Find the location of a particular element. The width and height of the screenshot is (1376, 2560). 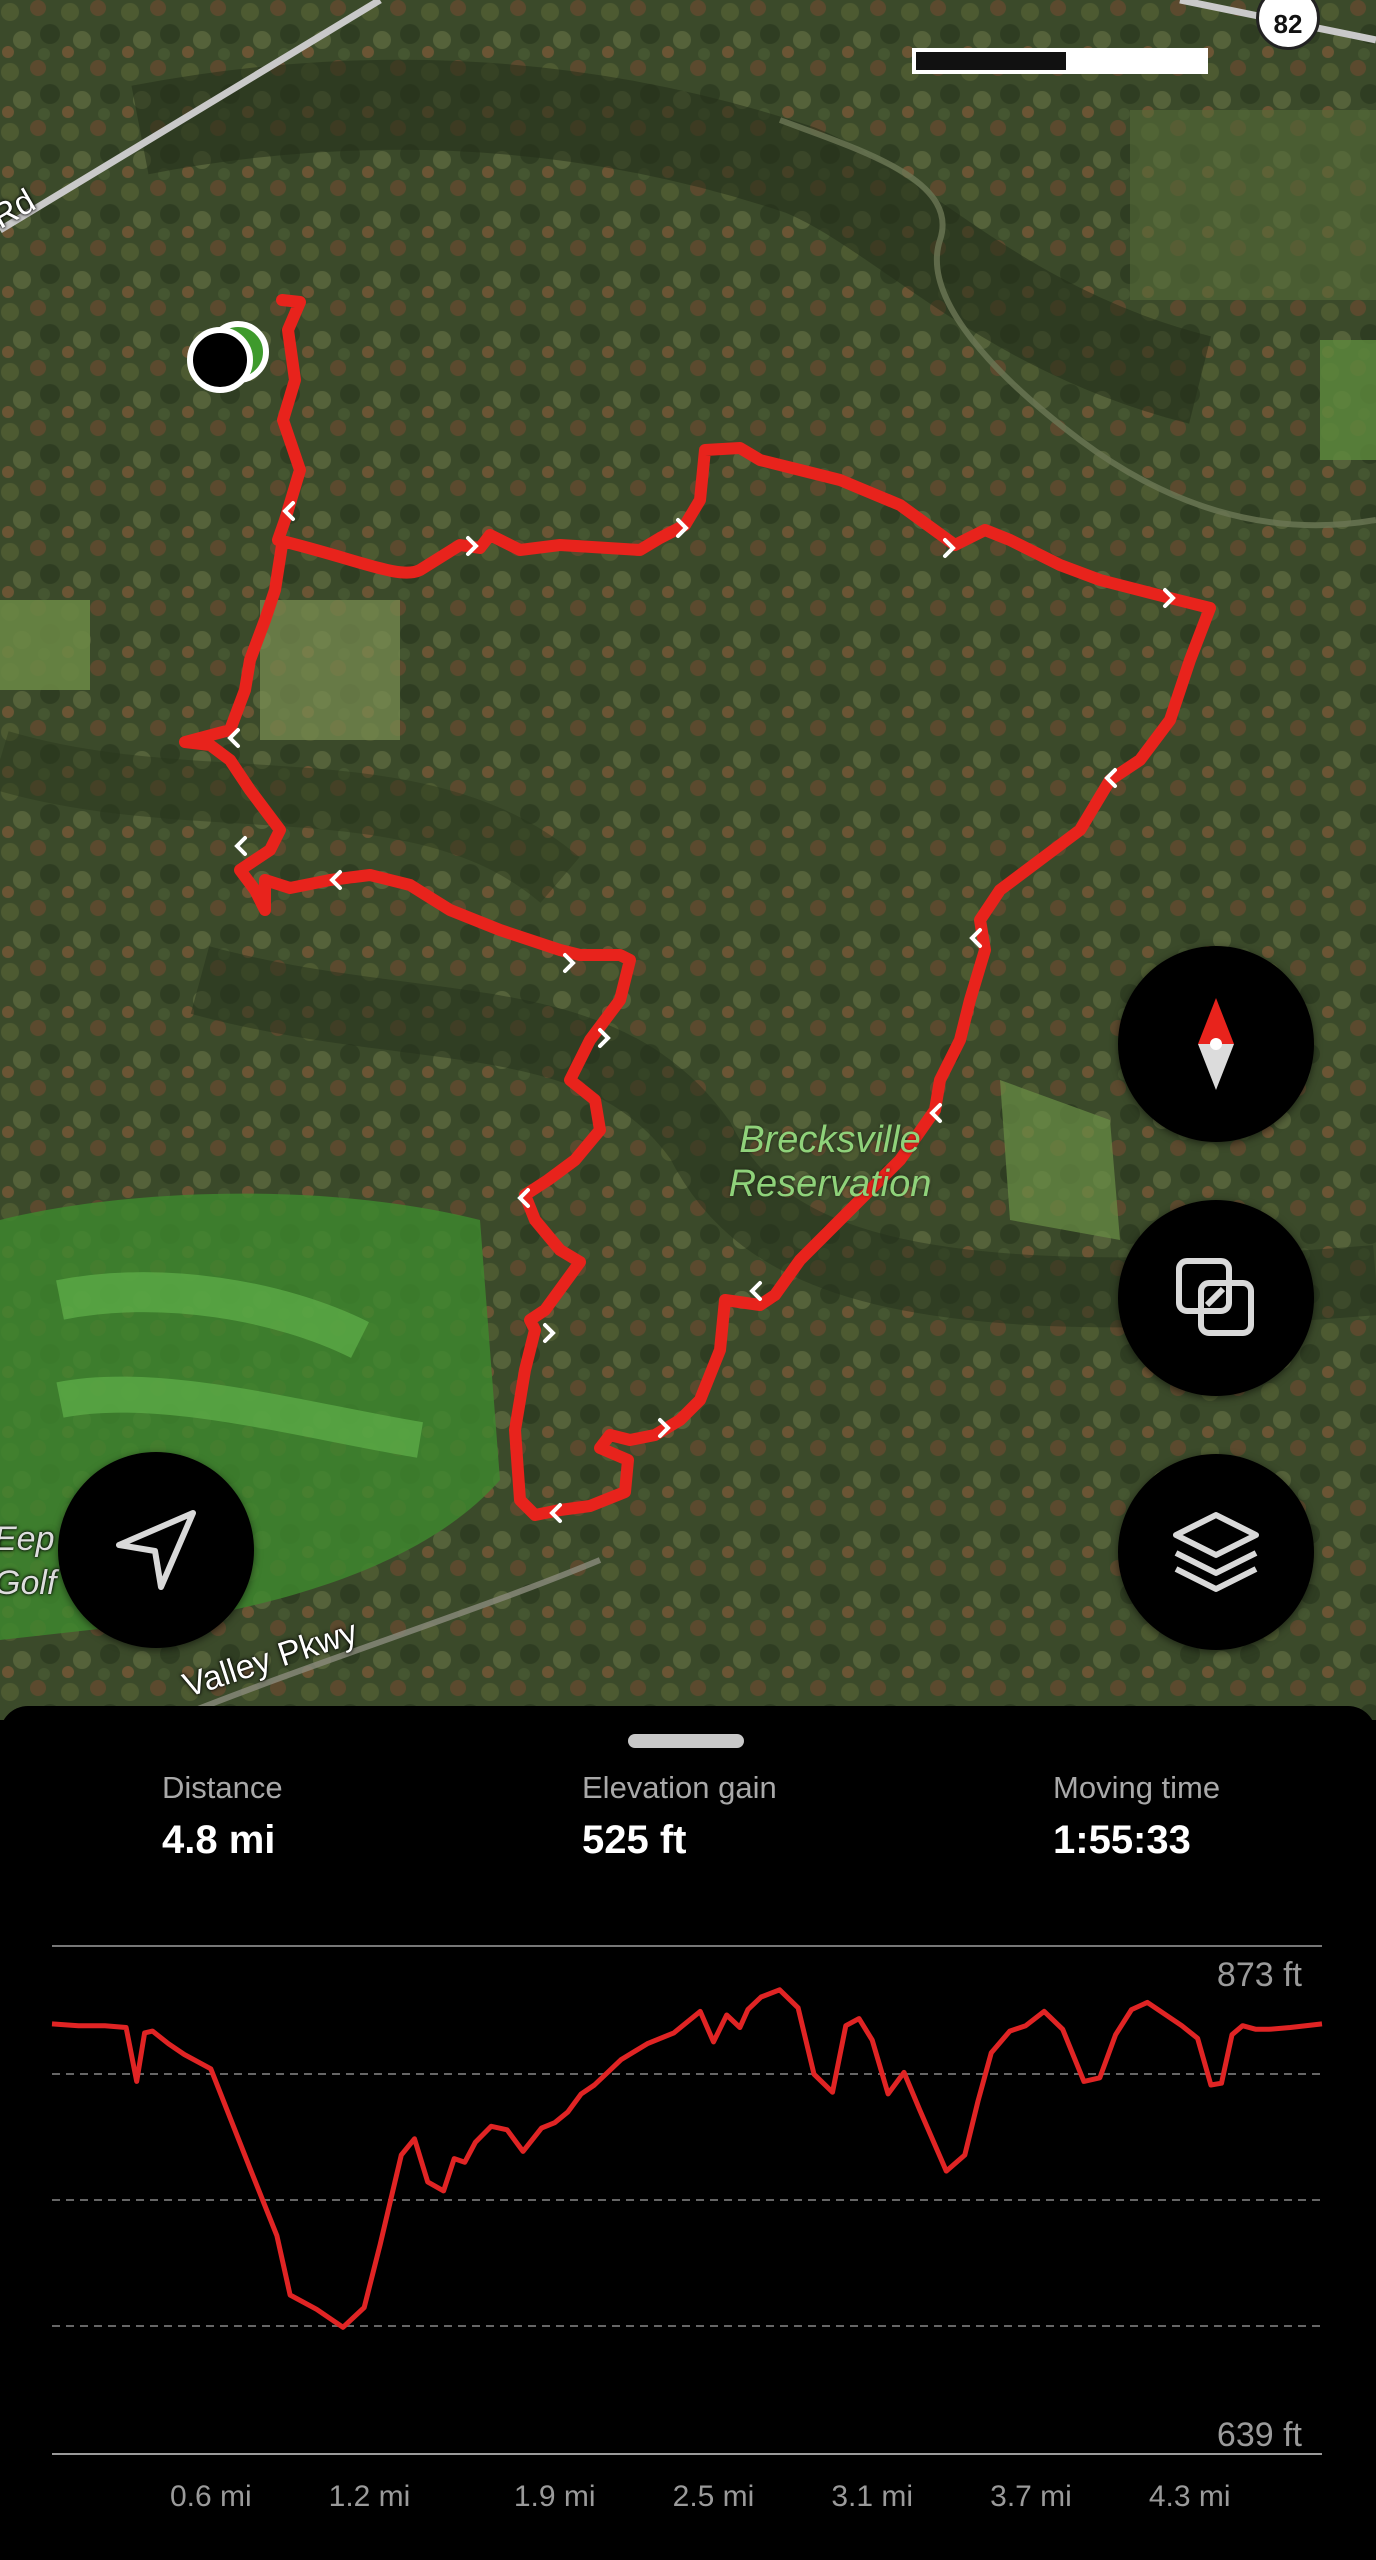

park-label-line2: Reservation is located at coordinates (830, 1184).